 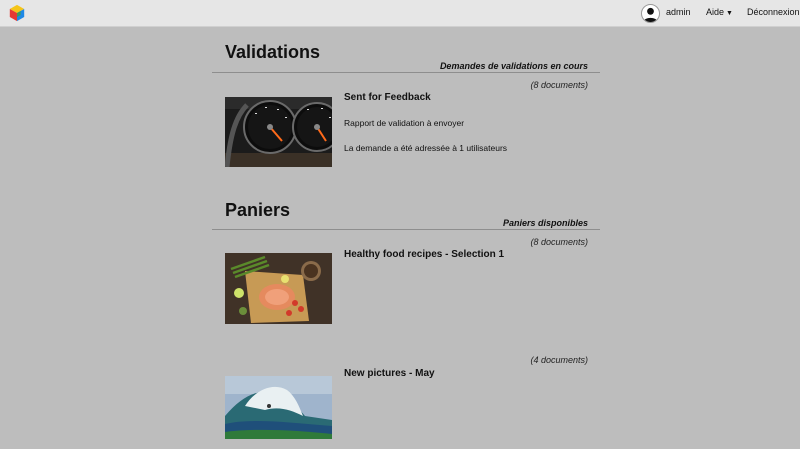 I want to click on logout-link: Déconnexion, so click(x=773, y=12).